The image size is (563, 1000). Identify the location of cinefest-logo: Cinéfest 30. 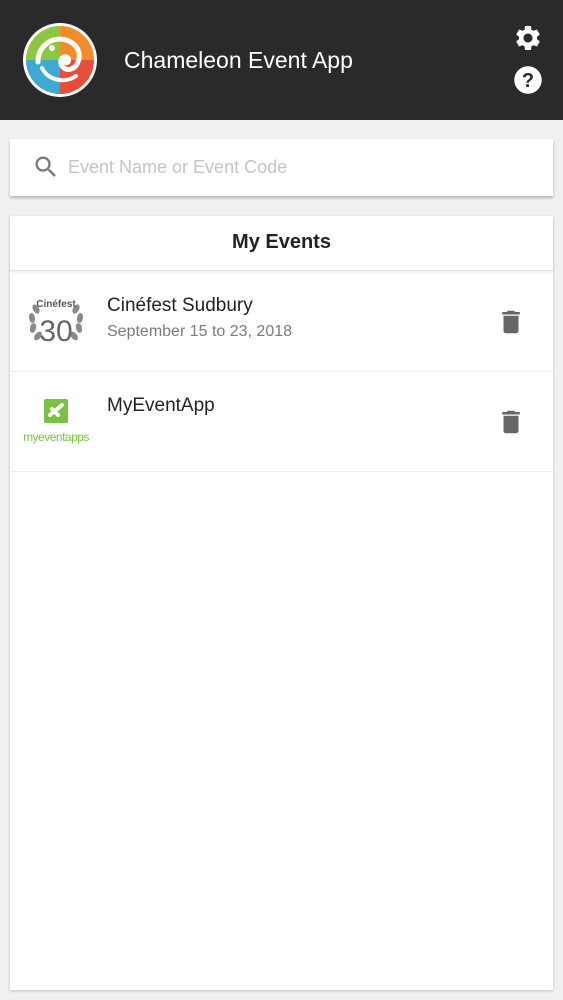
(56, 321).